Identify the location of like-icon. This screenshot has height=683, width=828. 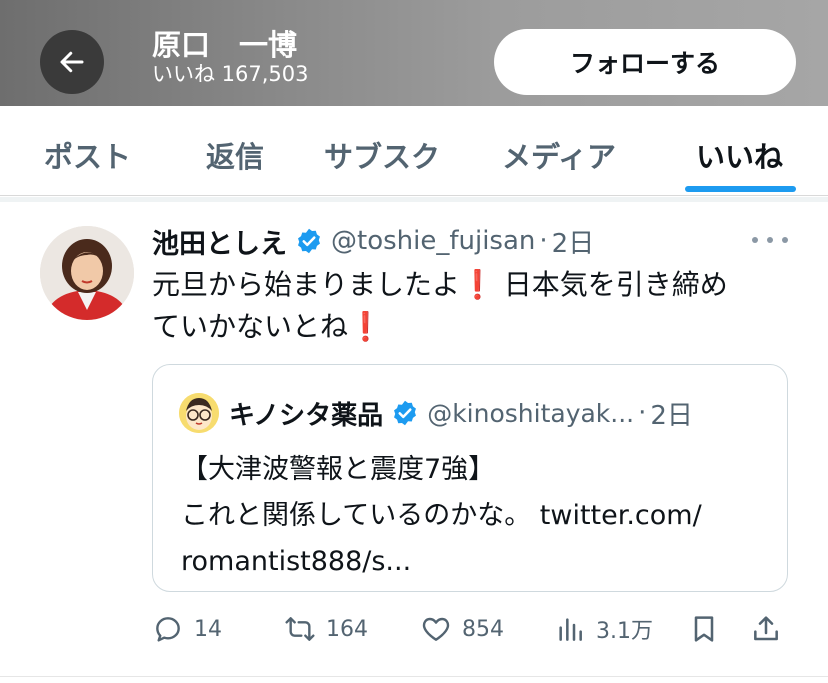
(436, 629).